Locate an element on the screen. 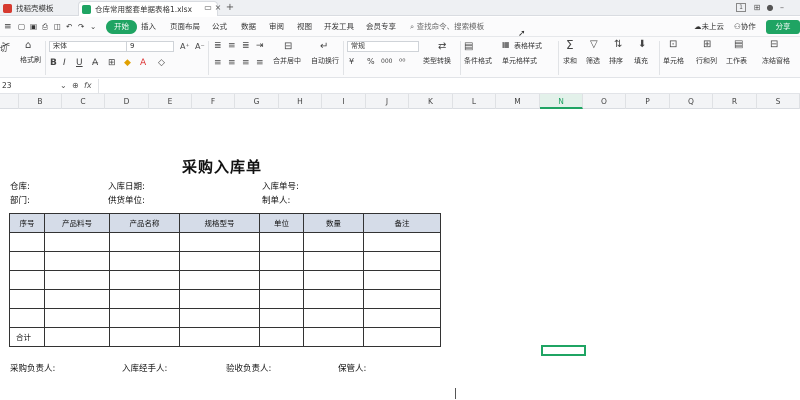 This screenshot has width=800, height=400. wrap-icon: ↵ is located at coordinates (324, 47).